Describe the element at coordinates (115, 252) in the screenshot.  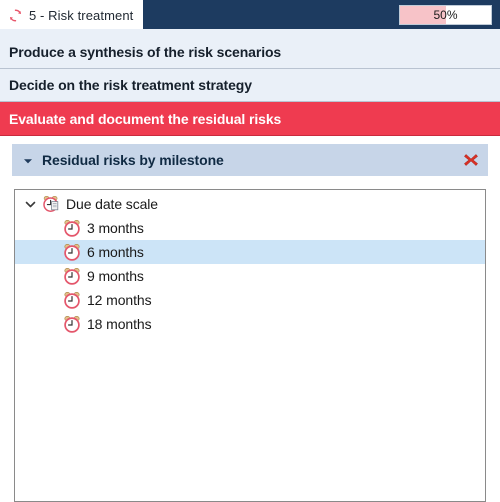
I see `tree-node-label: 6 months` at that location.